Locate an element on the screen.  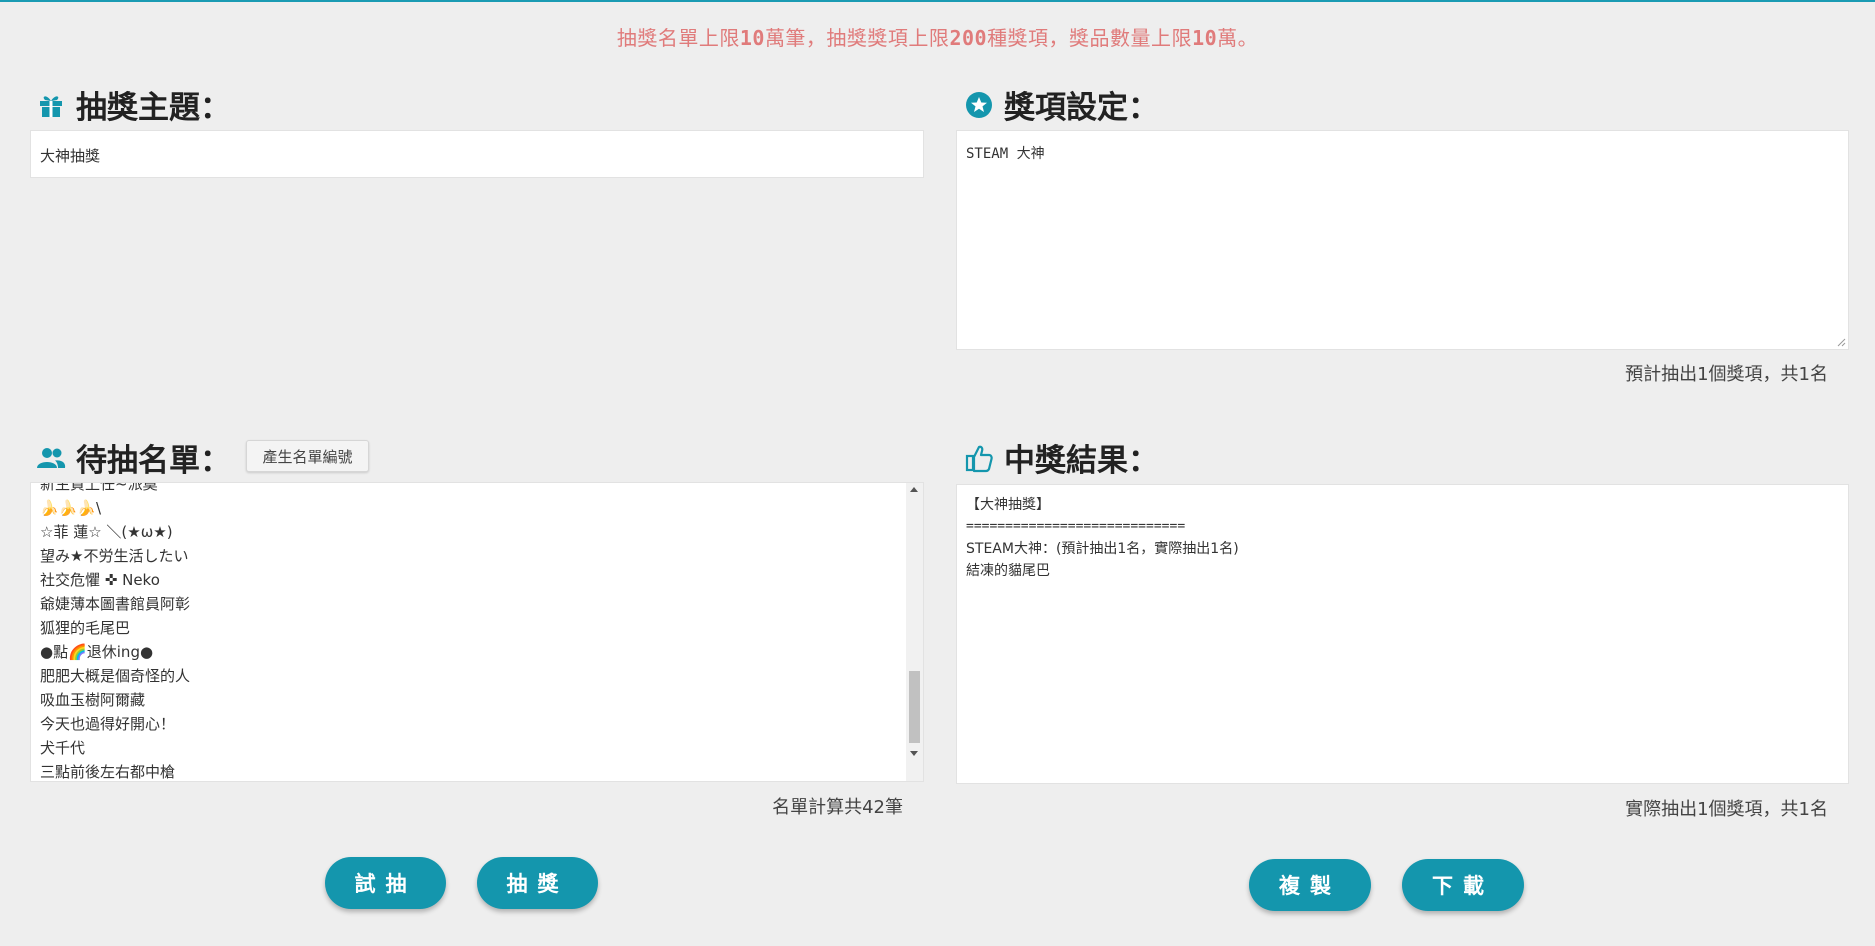
prizes-heading: 獎項設定： is located at coordinates (1060, 104).